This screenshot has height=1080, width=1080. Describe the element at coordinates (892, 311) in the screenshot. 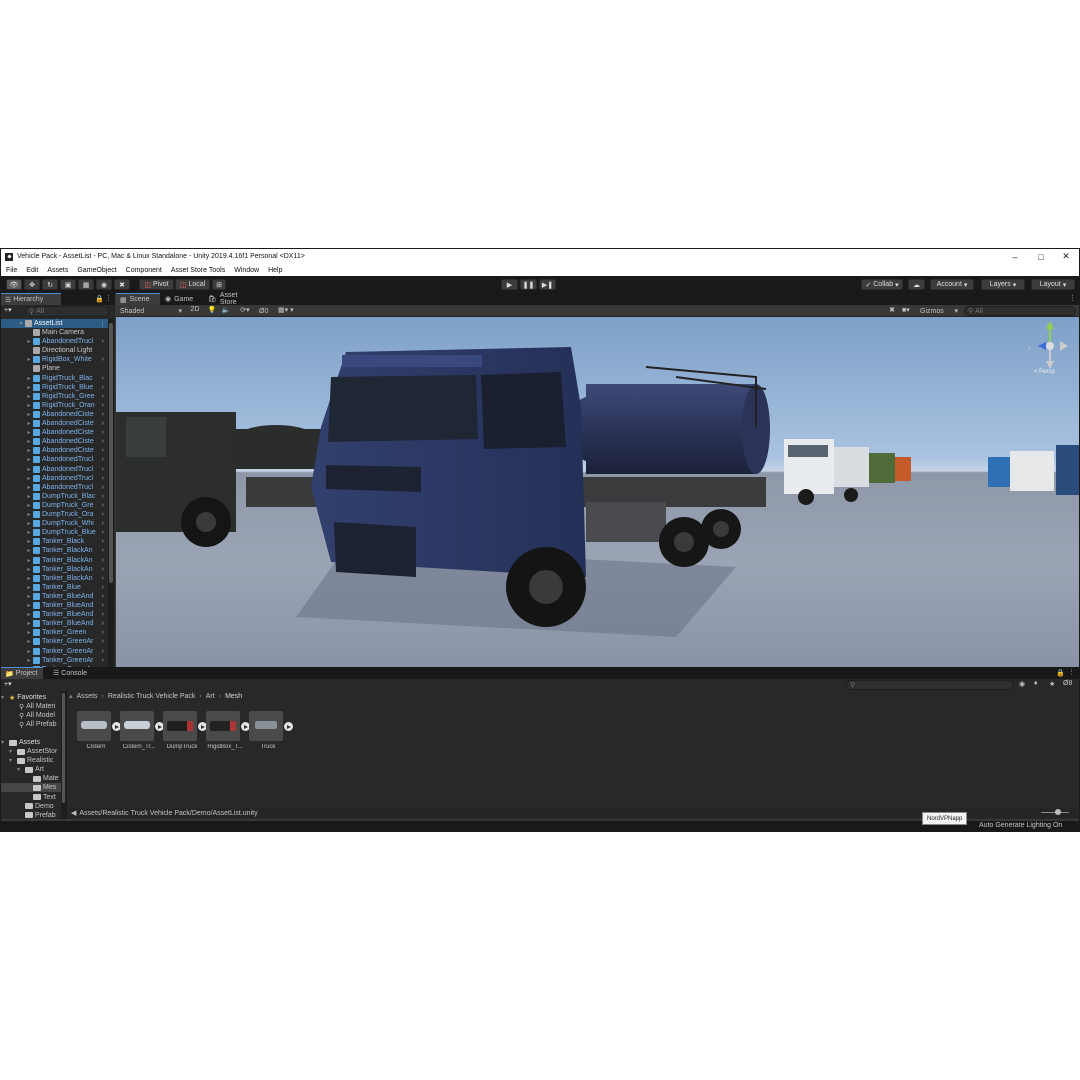

I see `tools-icon: ✖` at that location.